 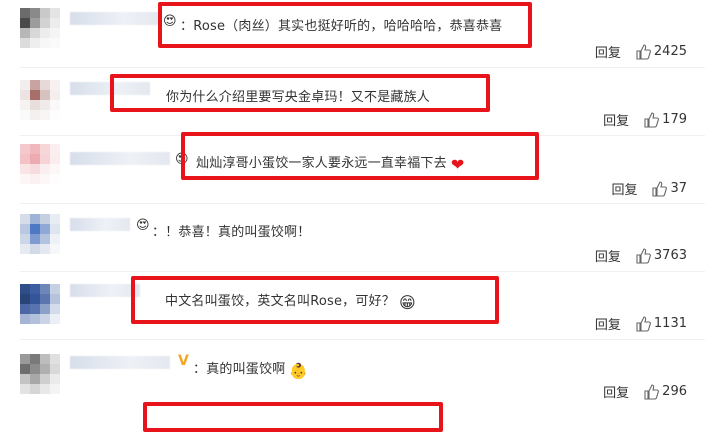 I want to click on comment-text: ：真的叫蛋饺啊 👶, so click(x=251, y=371).